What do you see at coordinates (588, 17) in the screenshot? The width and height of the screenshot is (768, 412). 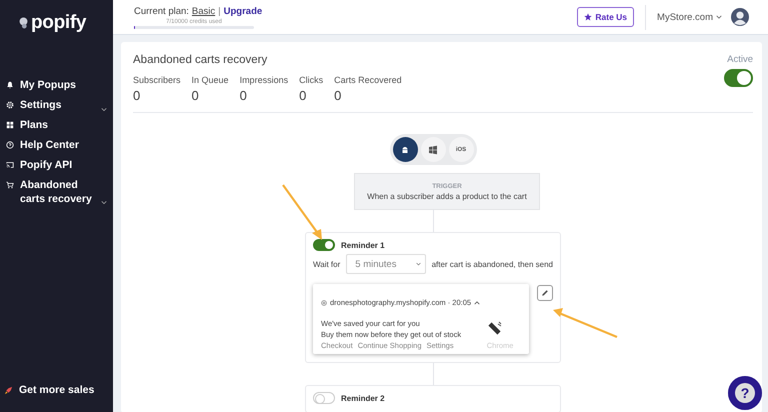 I see `star-icon` at bounding box center [588, 17].